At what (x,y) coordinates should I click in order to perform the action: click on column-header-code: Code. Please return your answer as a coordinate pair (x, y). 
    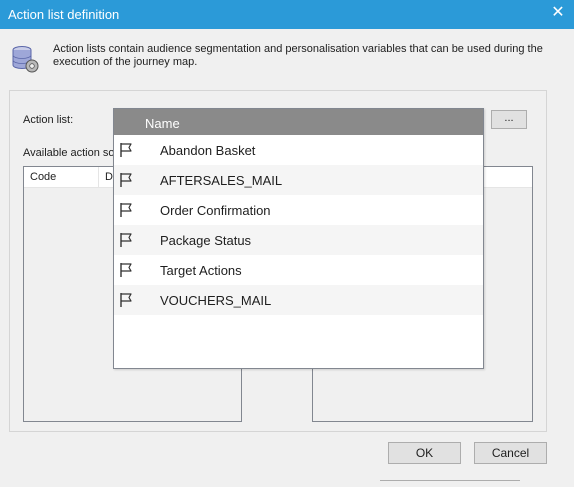
    Looking at the image, I should click on (43, 177).